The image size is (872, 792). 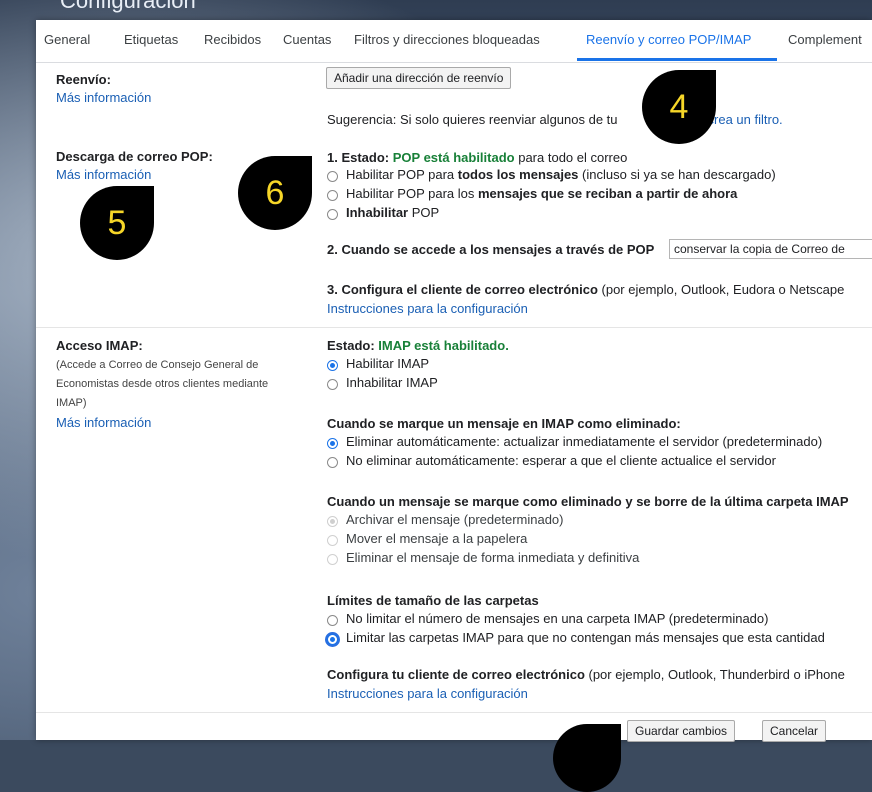 I want to click on pop-from-now-radio, so click(x=332, y=195).